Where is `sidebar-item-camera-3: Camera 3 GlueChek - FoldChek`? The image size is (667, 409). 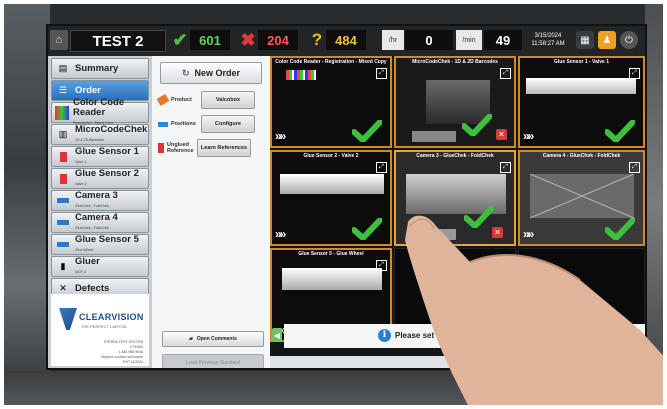 sidebar-item-camera-3: Camera 3 GlueChek - FoldChek is located at coordinates (100, 200).